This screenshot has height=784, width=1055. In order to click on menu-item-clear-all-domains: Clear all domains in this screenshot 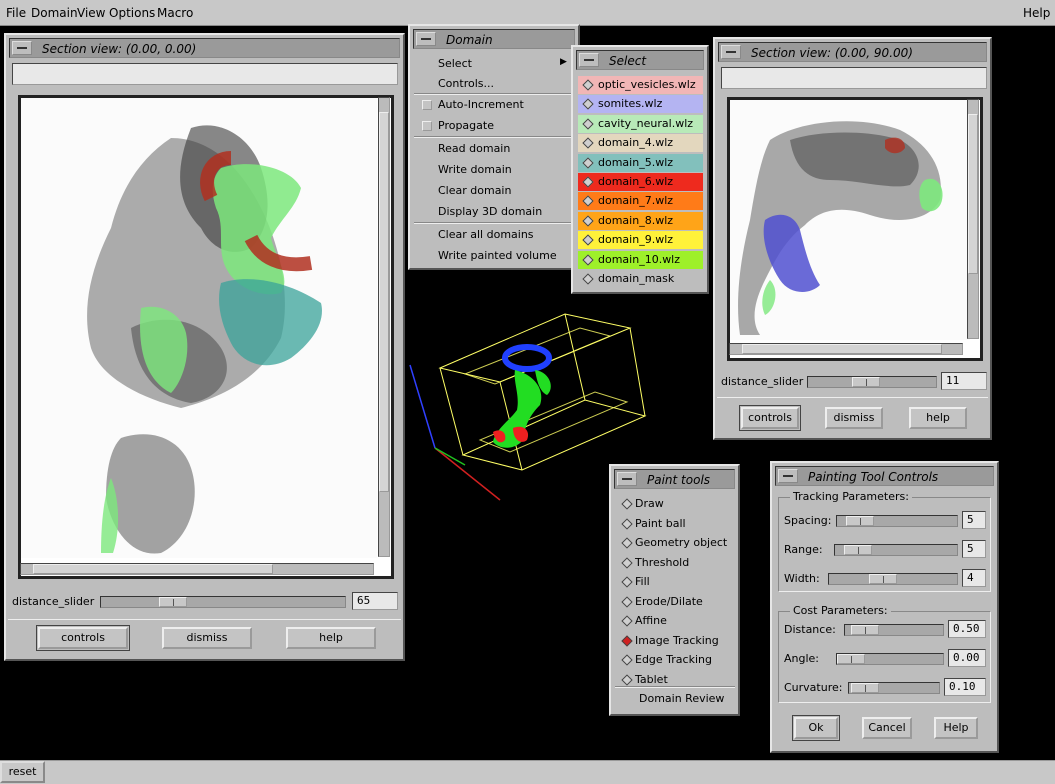, I will do `click(486, 234)`.